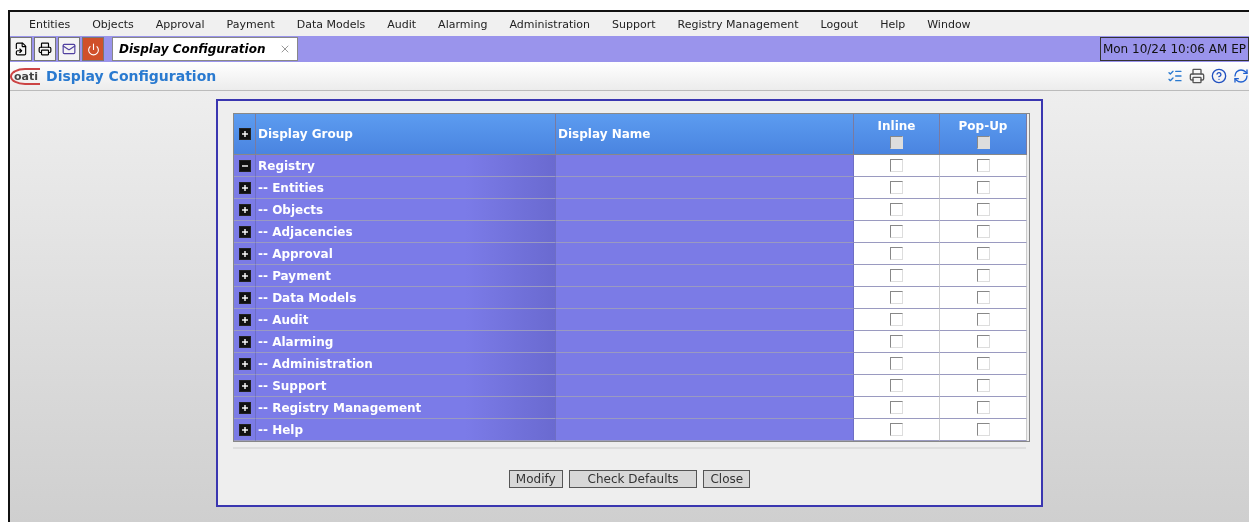  Describe the element at coordinates (896, 126) in the screenshot. I see `column-header: Inline` at that location.